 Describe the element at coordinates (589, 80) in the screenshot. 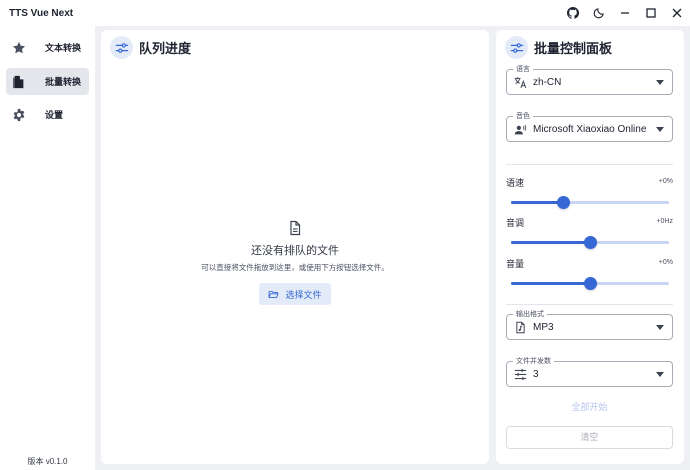

I see `language-select: 语言 zh-CN` at that location.